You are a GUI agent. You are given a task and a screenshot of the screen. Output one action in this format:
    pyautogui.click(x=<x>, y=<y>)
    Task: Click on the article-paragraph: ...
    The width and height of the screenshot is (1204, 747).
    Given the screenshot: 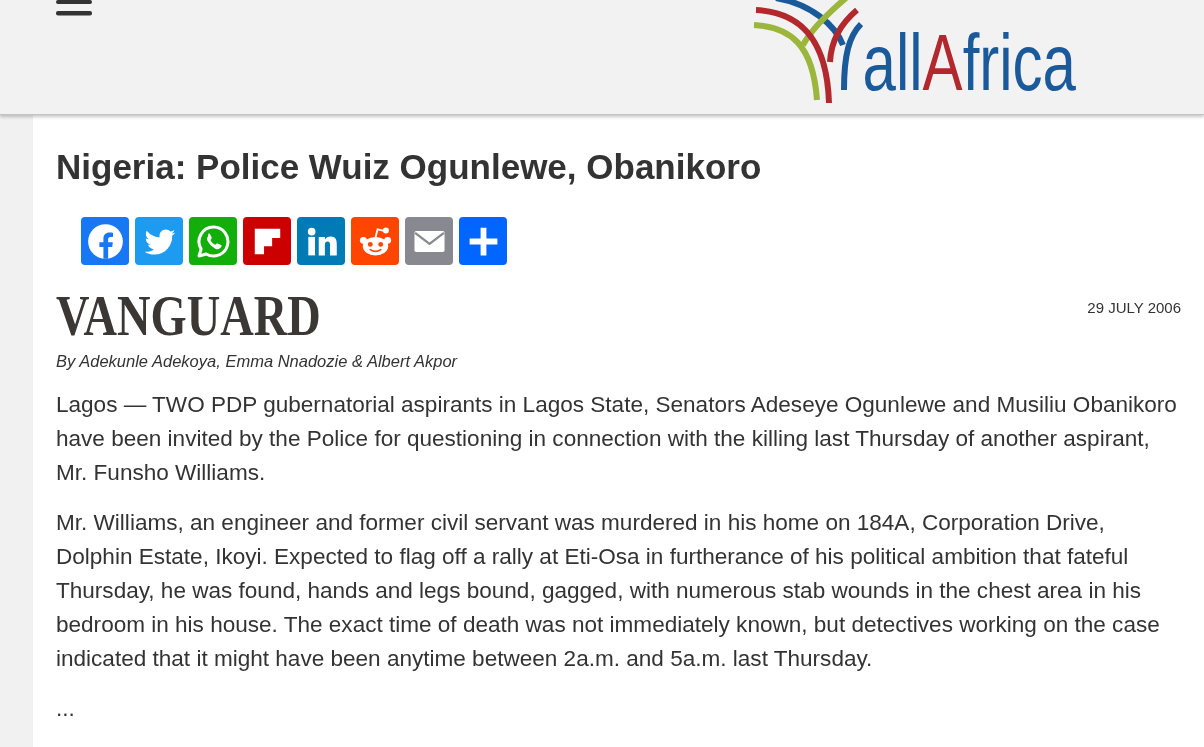 What is the action you would take?
    pyautogui.click(x=66, y=709)
    